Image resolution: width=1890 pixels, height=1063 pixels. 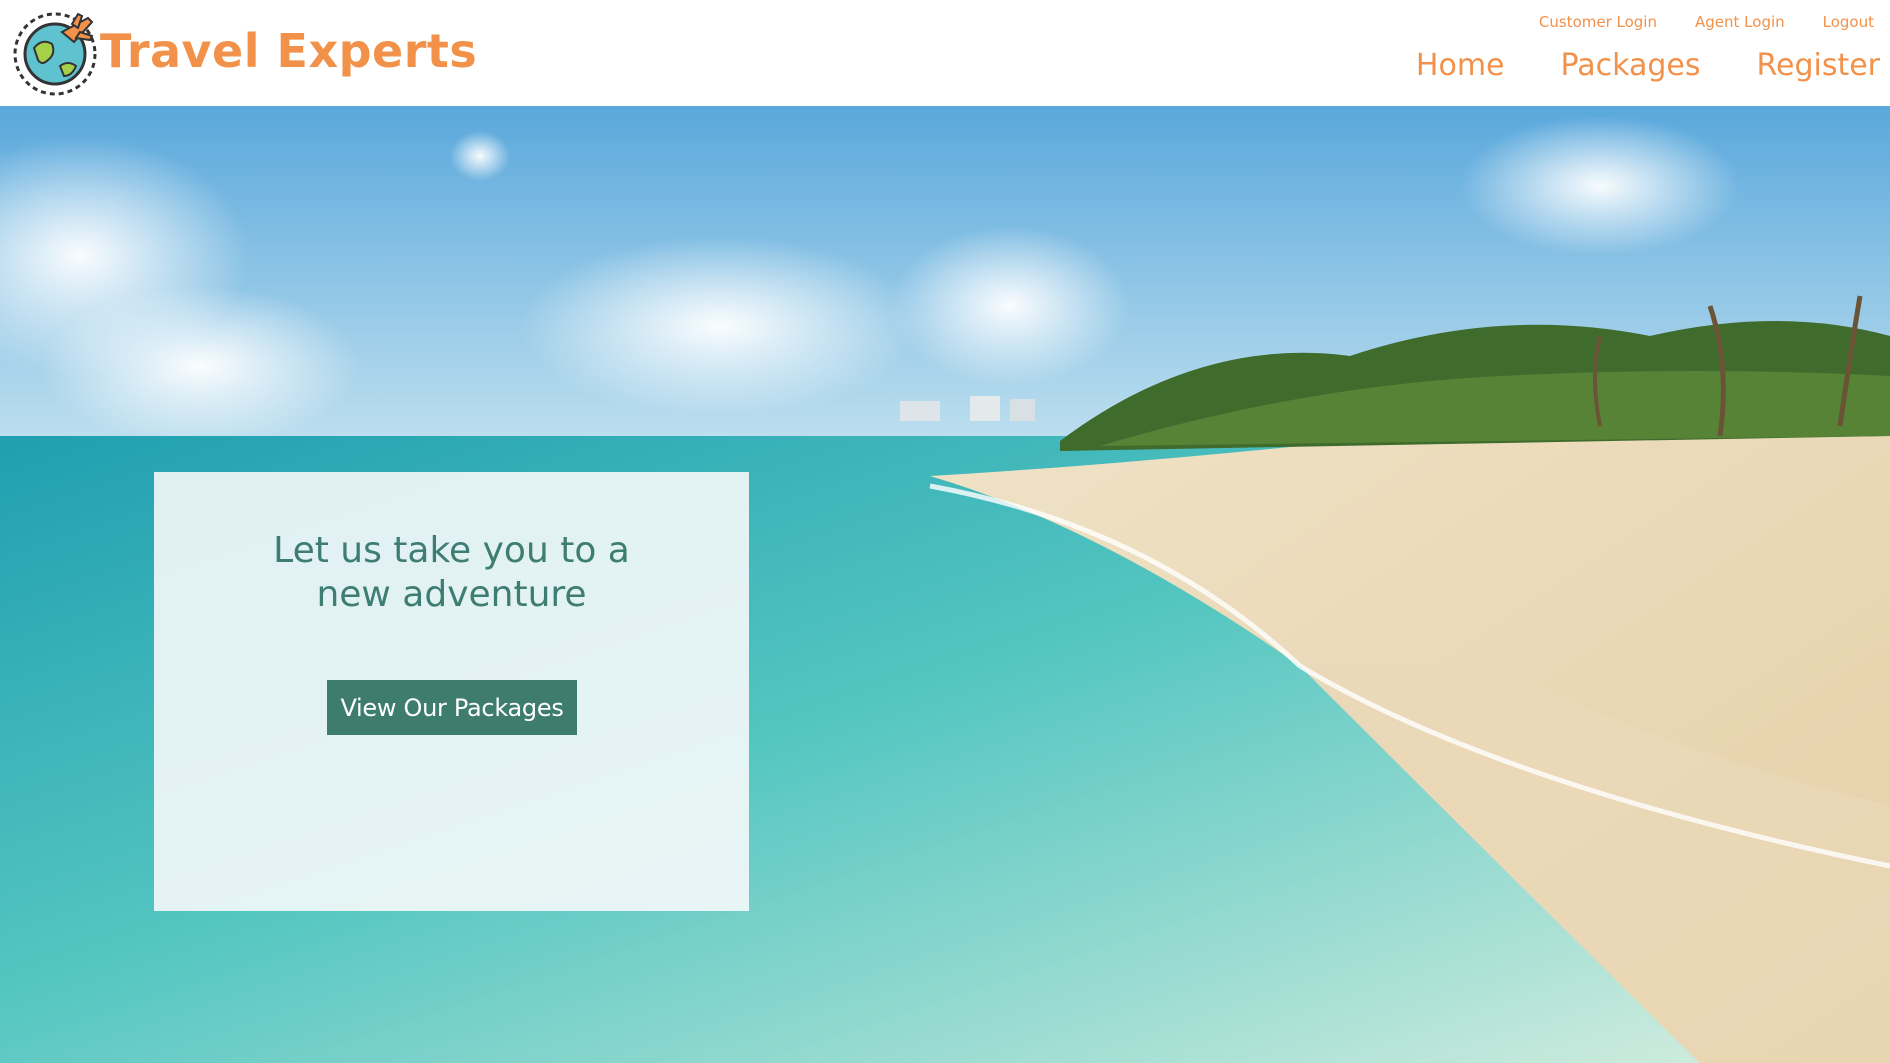 I want to click on nav-packages: Packages, so click(x=1631, y=65).